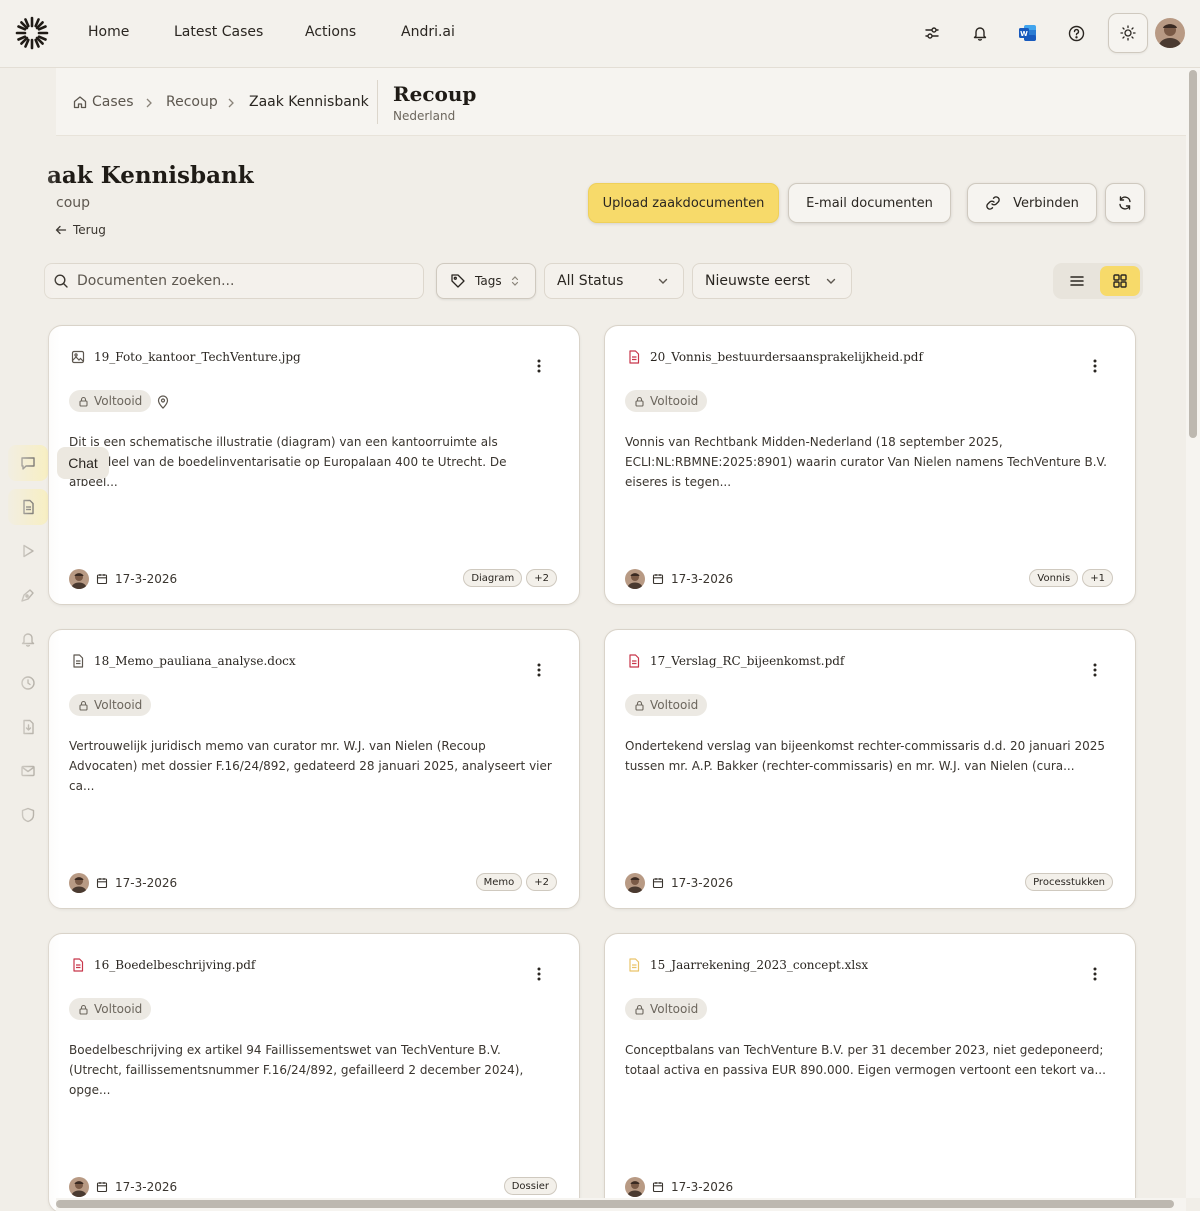 This screenshot has width=1200, height=1211. I want to click on pdf-icon, so click(634, 357).